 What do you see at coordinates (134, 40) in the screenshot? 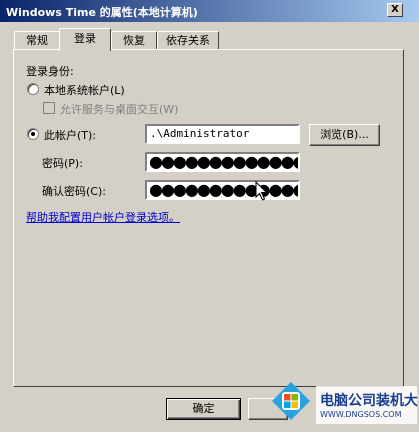
I see `tab-recovery: 恢复` at bounding box center [134, 40].